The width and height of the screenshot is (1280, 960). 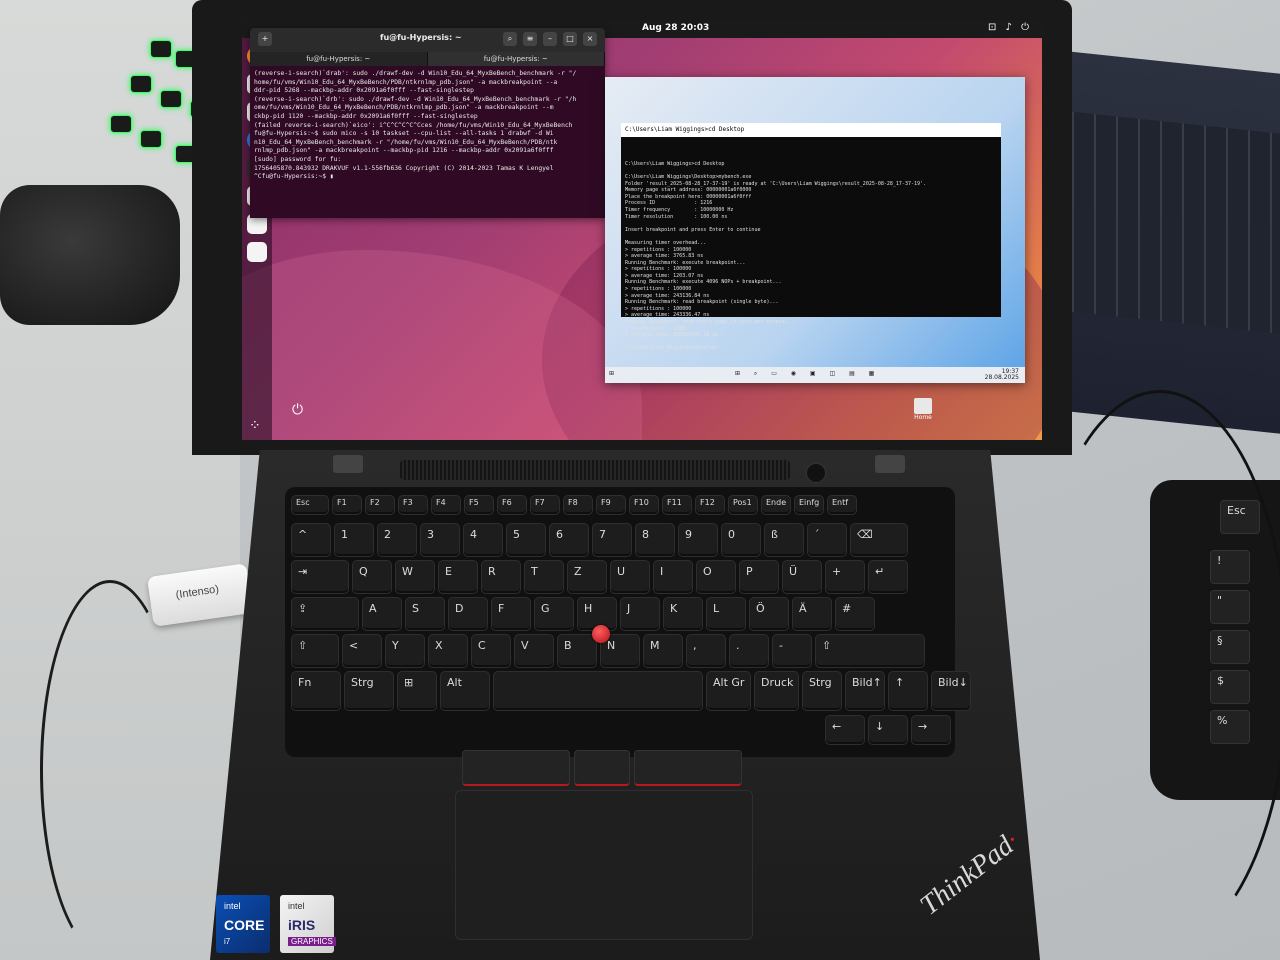 What do you see at coordinates (602, 768) in the screenshot?
I see `middle-click-button` at bounding box center [602, 768].